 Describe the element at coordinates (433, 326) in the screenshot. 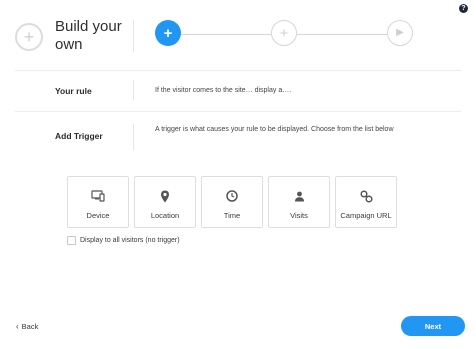

I see `next-button: Next` at that location.